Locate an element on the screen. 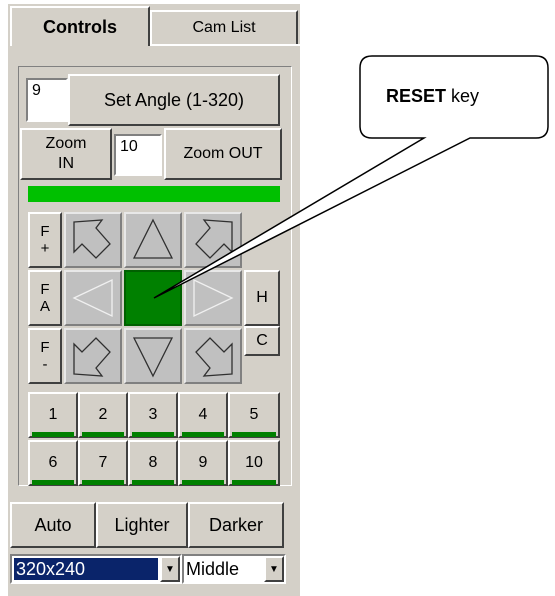 This screenshot has width=555, height=596. preset-label: 1 is located at coordinates (53, 414).